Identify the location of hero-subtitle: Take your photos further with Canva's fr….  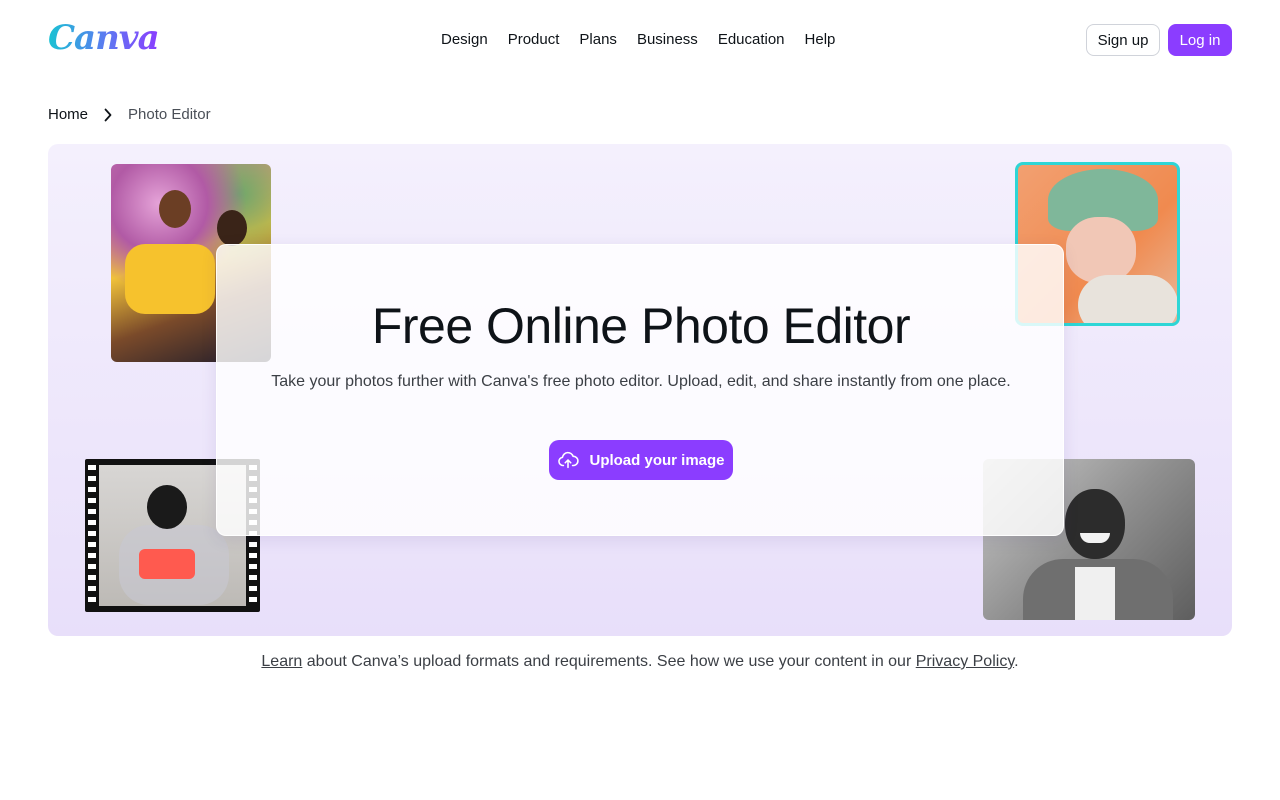
(641, 381).